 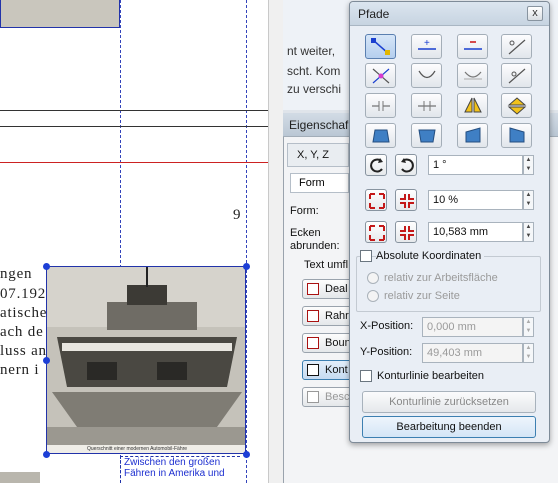 What do you see at coordinates (338, 343) in the screenshot?
I see `button-label: Boun` at bounding box center [338, 343].